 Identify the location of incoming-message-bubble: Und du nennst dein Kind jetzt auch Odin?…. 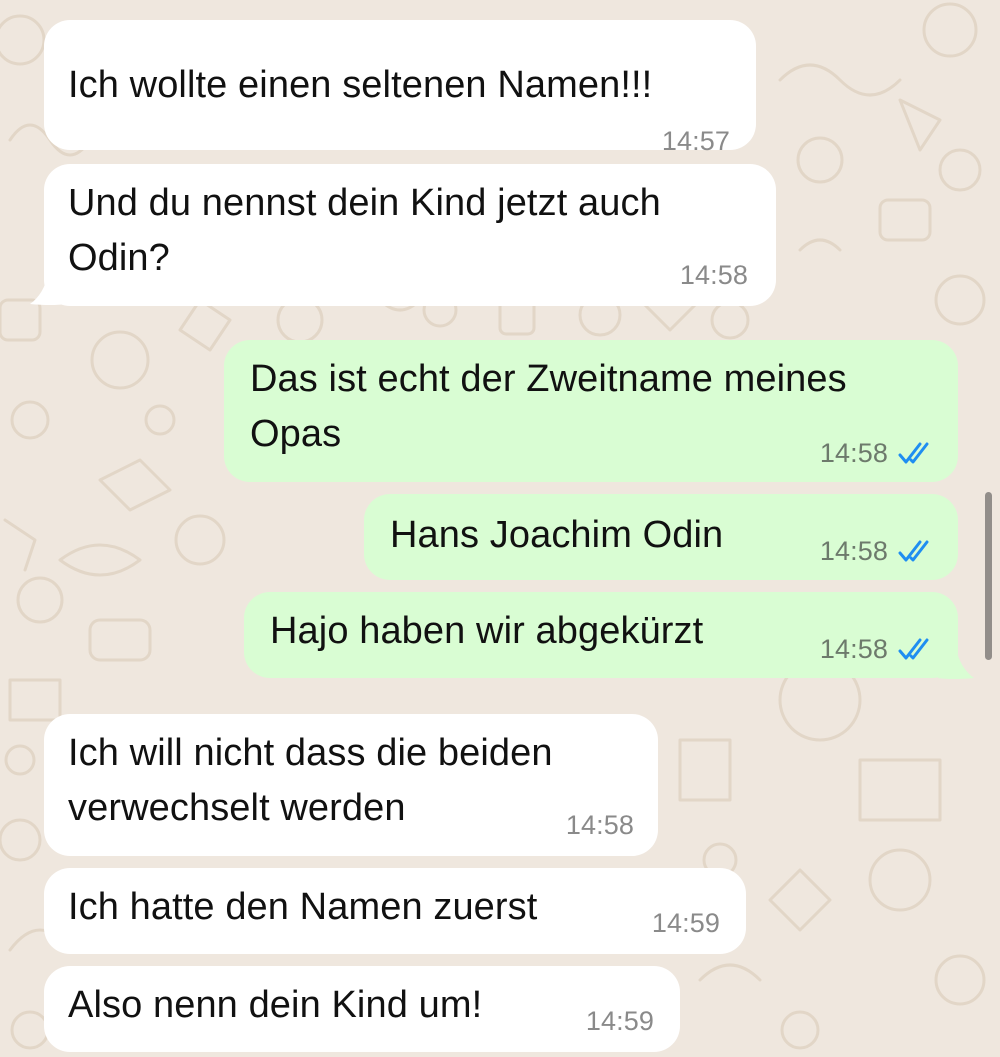
(410, 235).